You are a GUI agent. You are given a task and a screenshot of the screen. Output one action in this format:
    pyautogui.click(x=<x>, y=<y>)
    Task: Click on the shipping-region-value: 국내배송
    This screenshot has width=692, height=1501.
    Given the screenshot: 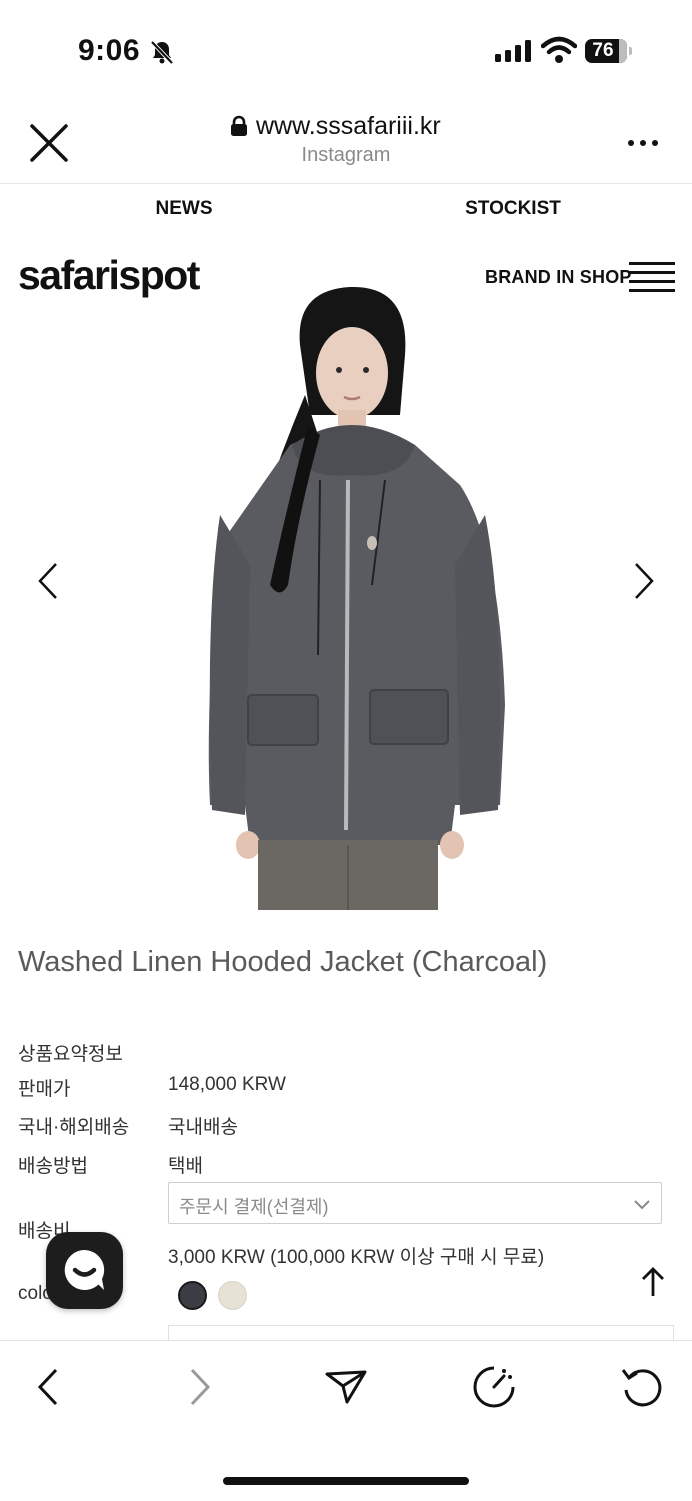 What is the action you would take?
    pyautogui.click(x=203, y=1127)
    